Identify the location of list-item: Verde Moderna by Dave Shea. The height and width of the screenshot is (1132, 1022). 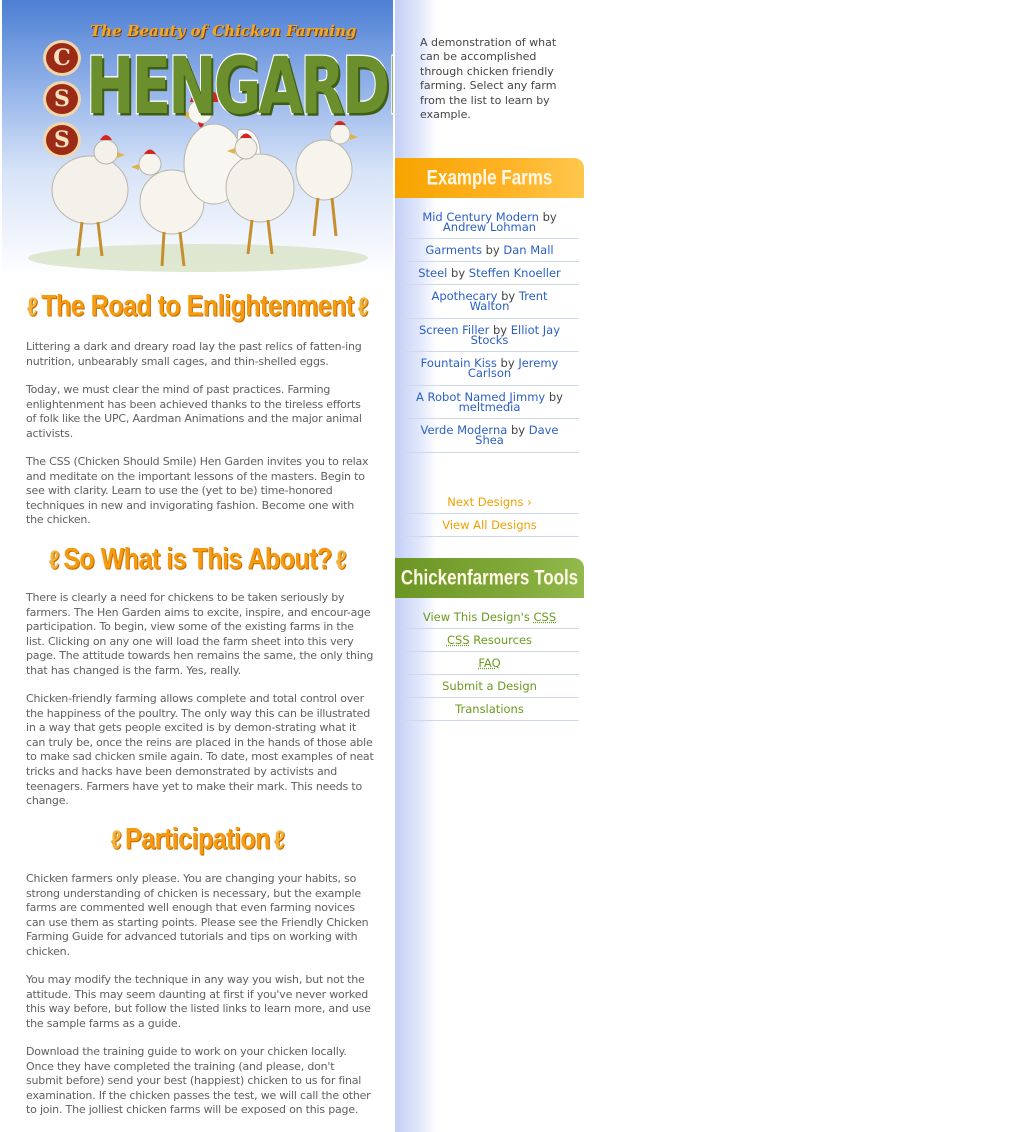
(489, 436).